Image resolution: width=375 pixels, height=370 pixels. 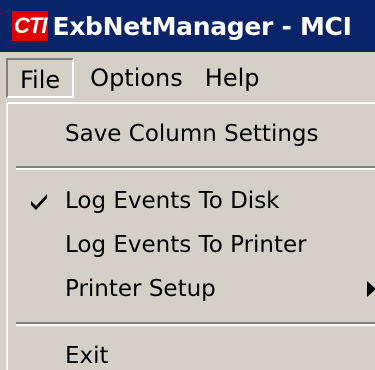 I want to click on app-logo: CTI, so click(x=30, y=26).